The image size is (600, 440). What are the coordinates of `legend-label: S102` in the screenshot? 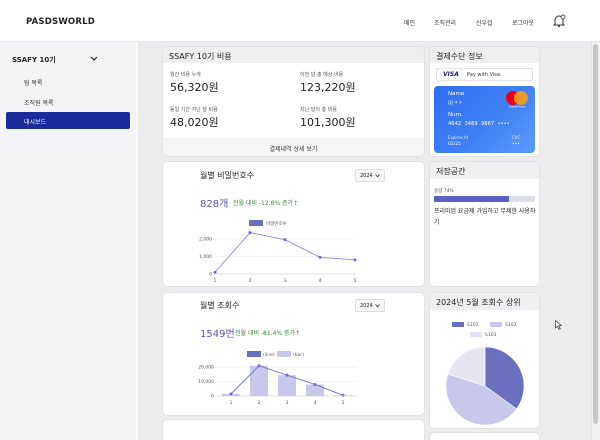 It's located at (511, 325).